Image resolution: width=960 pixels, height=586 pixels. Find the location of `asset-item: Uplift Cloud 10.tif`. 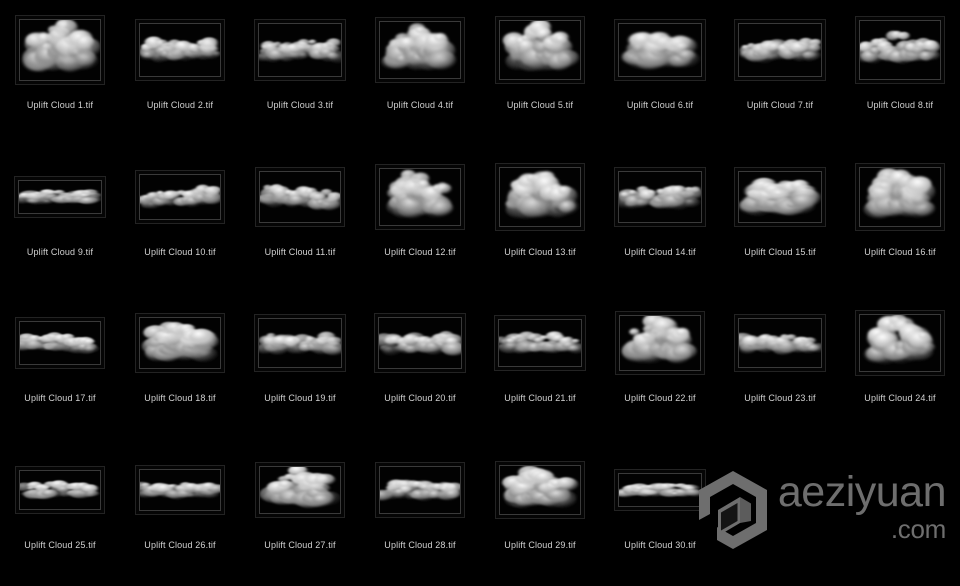

asset-item: Uplift Cloud 10.tif is located at coordinates (180, 220).